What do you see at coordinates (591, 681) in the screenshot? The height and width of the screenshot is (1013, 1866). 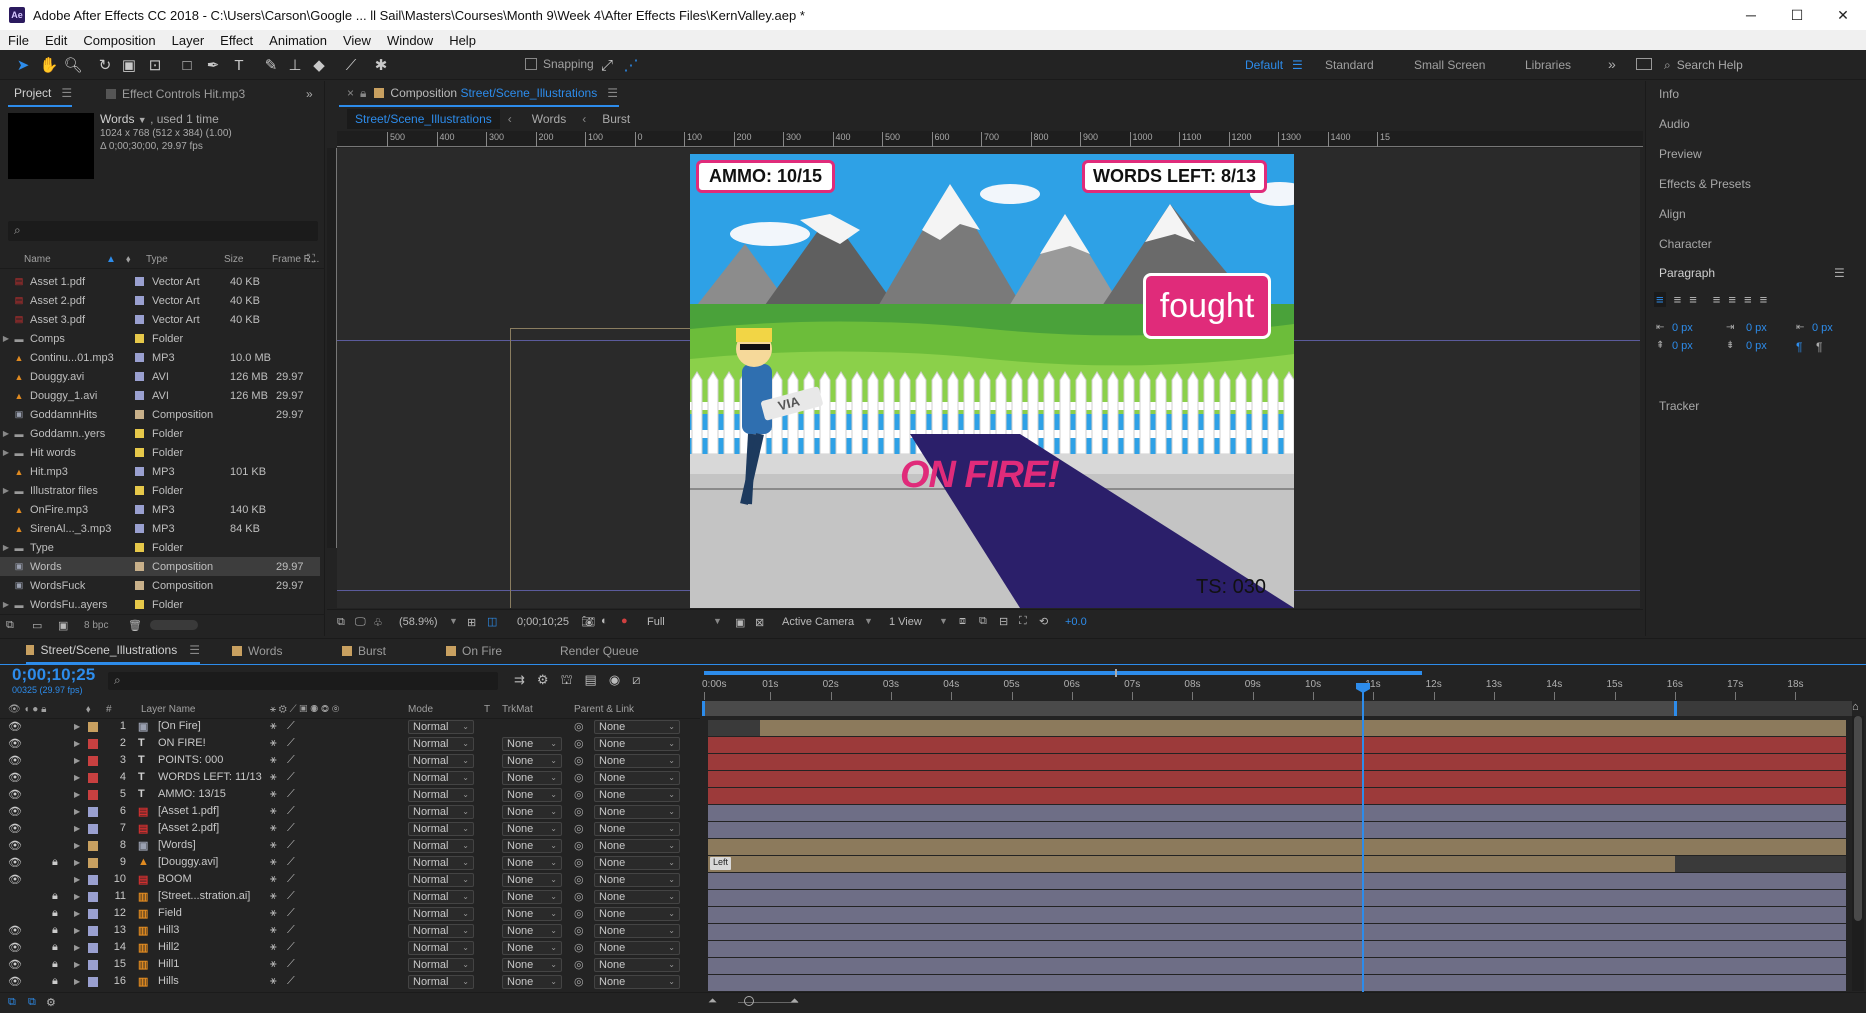 I see `frame-blending-icon: ▤` at bounding box center [591, 681].